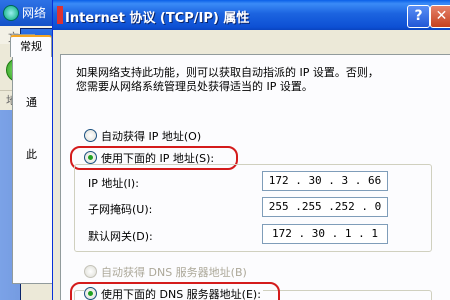  What do you see at coordinates (113, 183) in the screenshot?
I see `ip-address-label: IP 地址(I):` at bounding box center [113, 183].